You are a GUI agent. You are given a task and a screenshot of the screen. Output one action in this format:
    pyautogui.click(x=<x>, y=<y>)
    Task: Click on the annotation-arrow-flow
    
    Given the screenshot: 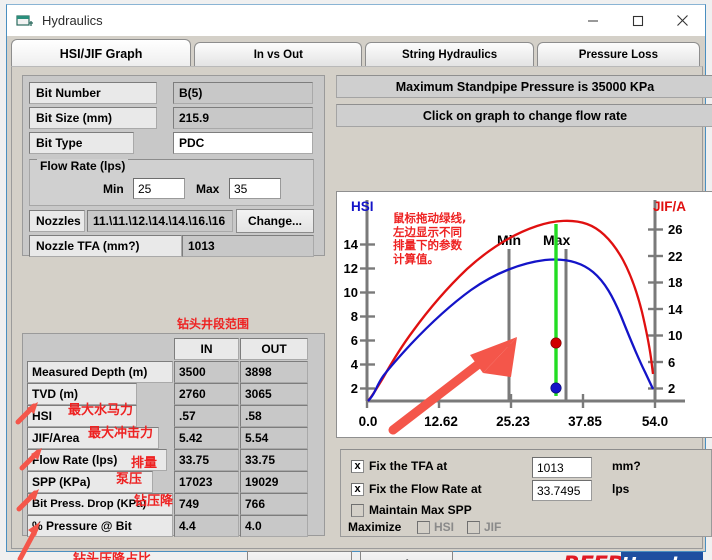 What is the action you would take?
    pyautogui.click(x=33, y=459)
    